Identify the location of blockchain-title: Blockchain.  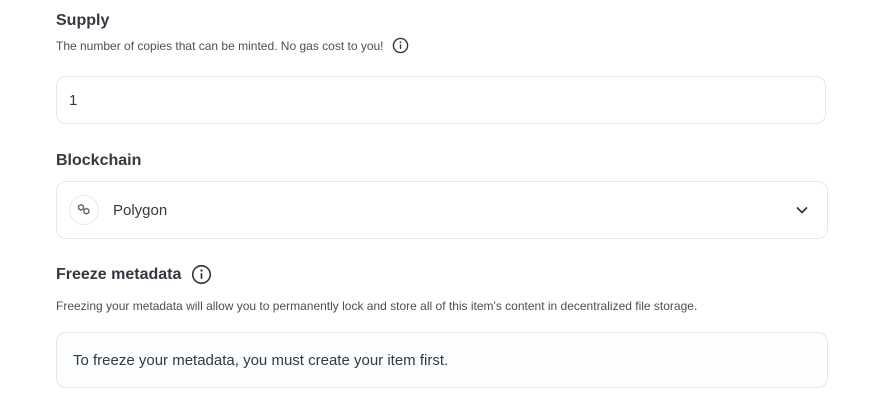
(98, 161).